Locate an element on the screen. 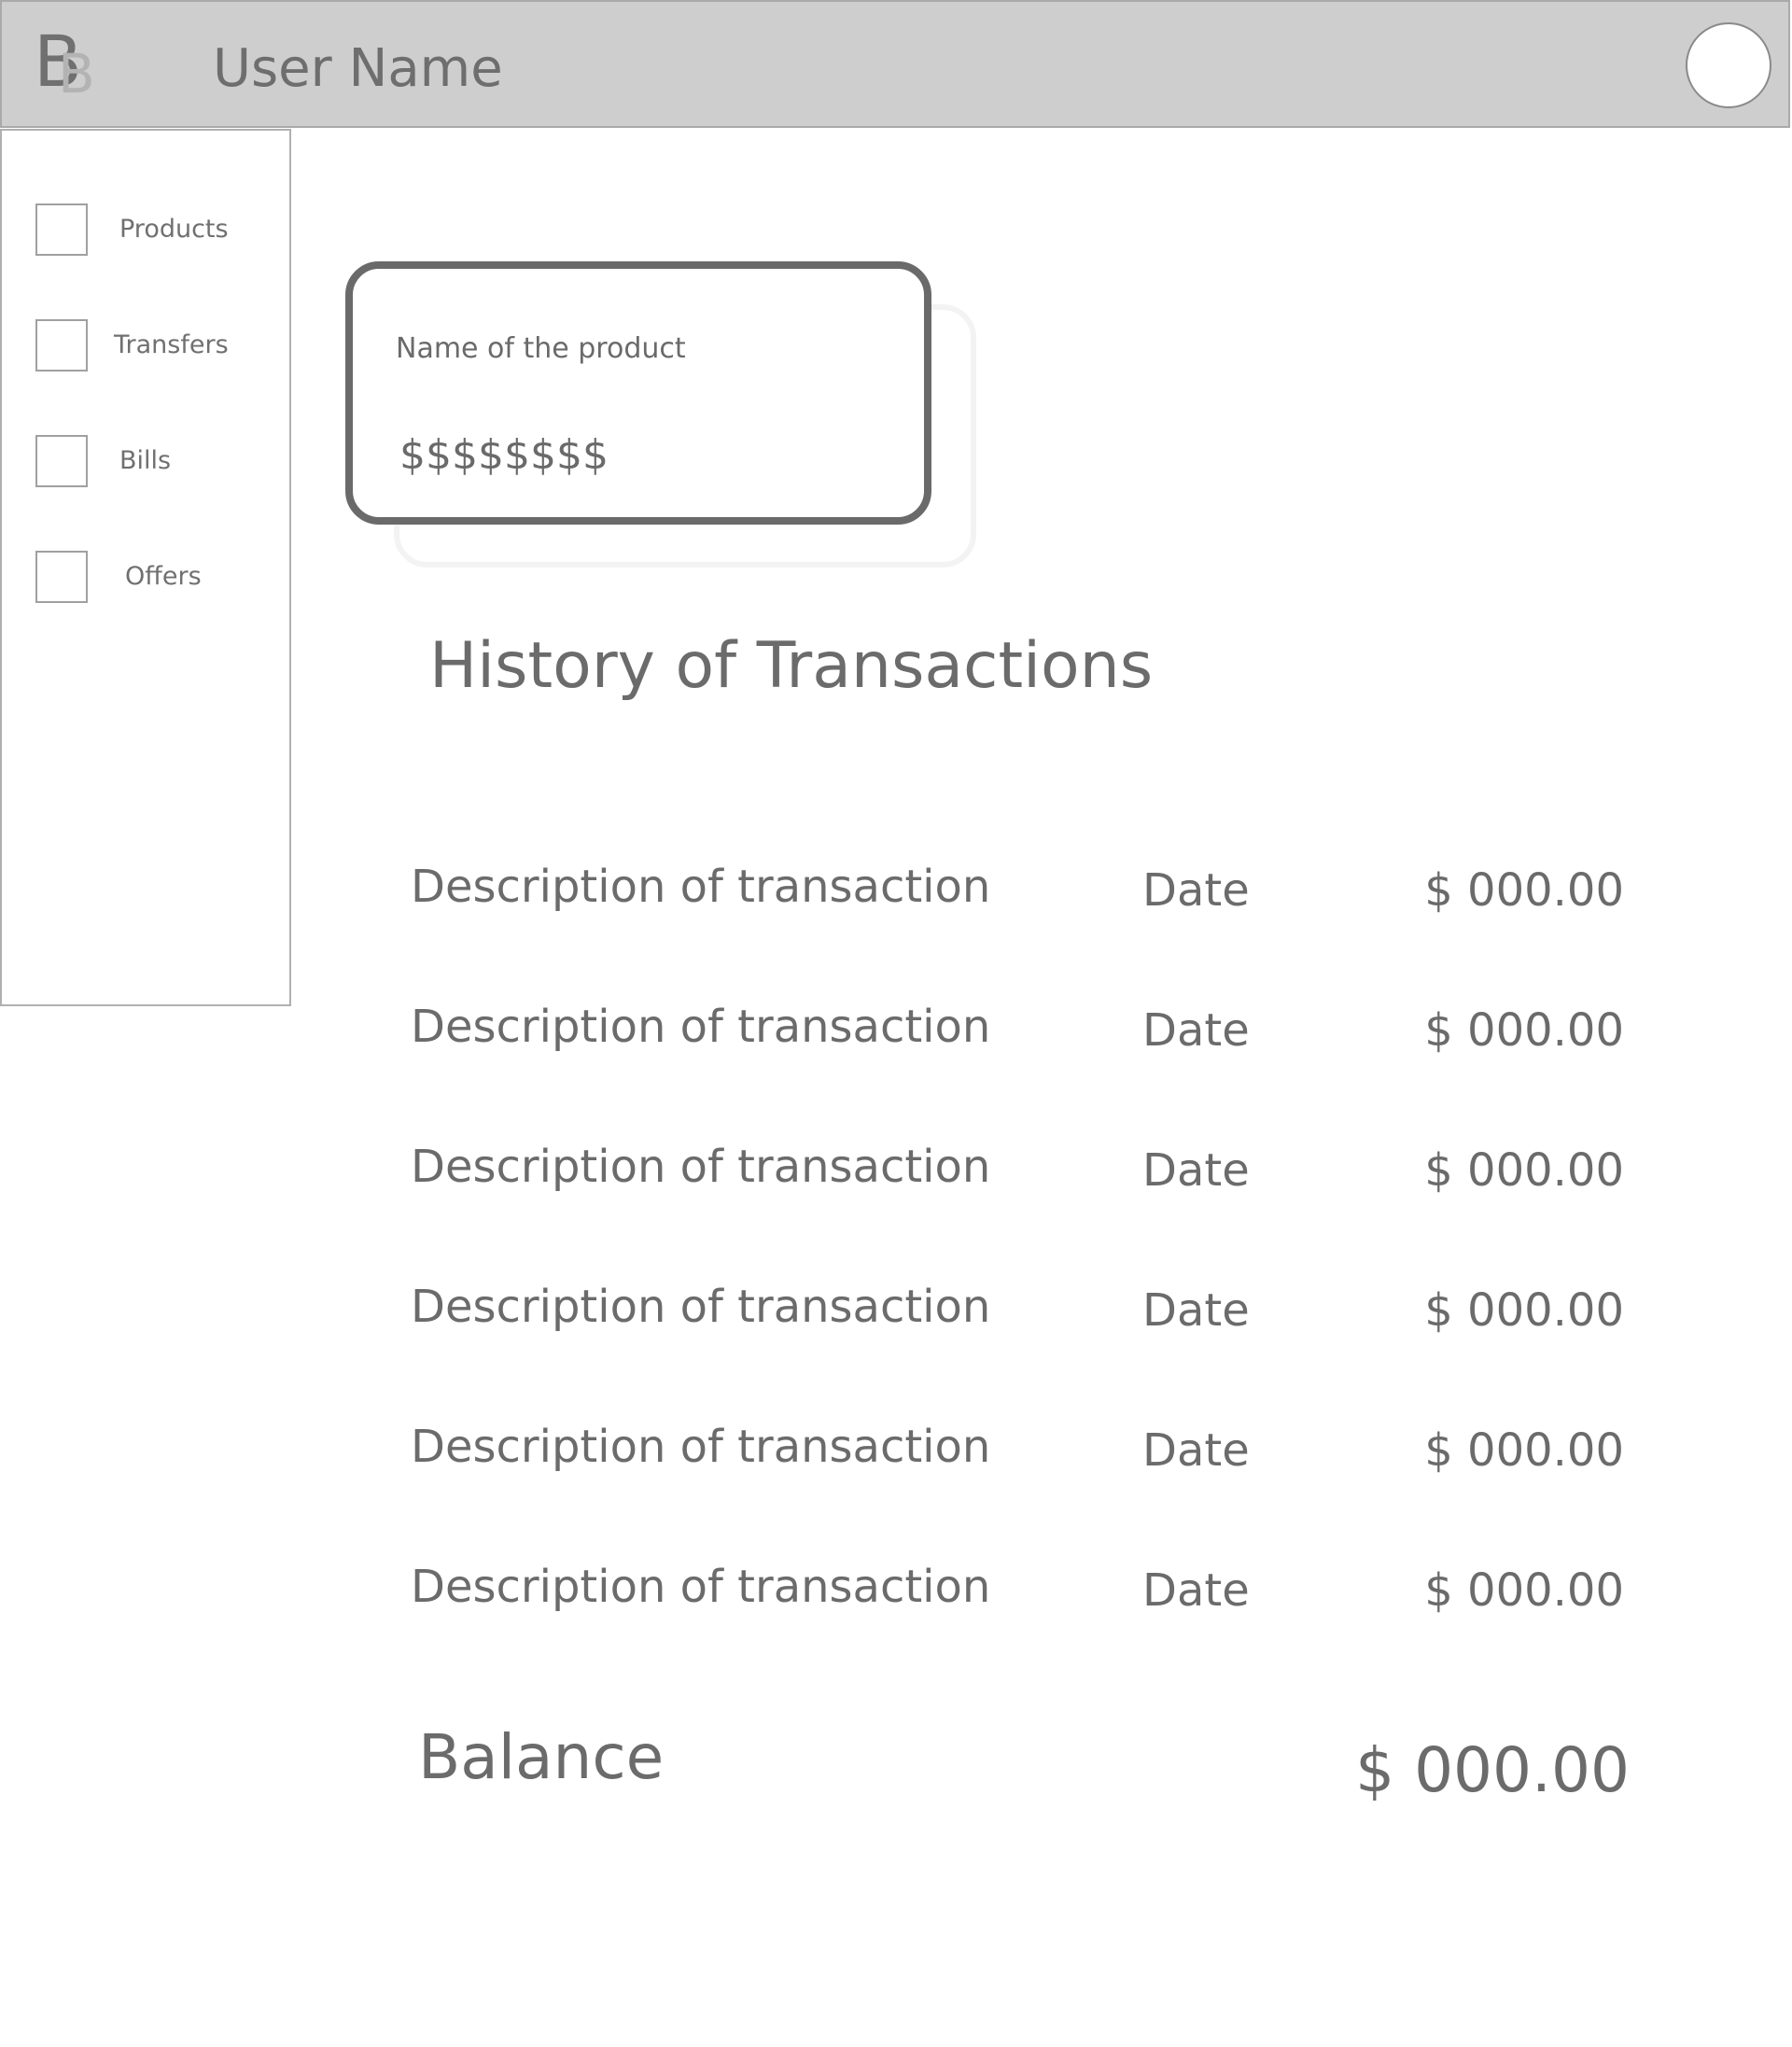 The height and width of the screenshot is (2047, 1792). sidebar-nav: Products Transfers Bills Offers is located at coordinates (145, 567).